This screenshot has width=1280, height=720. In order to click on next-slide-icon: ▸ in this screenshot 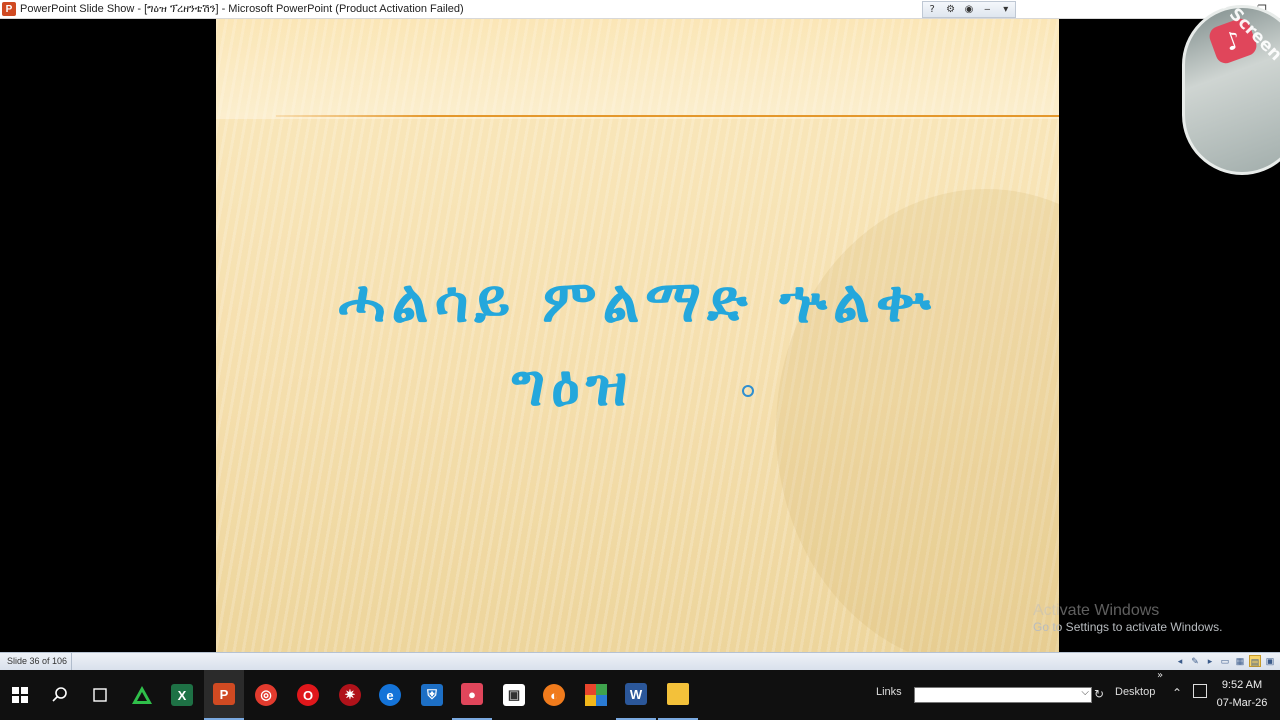, I will do `click(1210, 661)`.